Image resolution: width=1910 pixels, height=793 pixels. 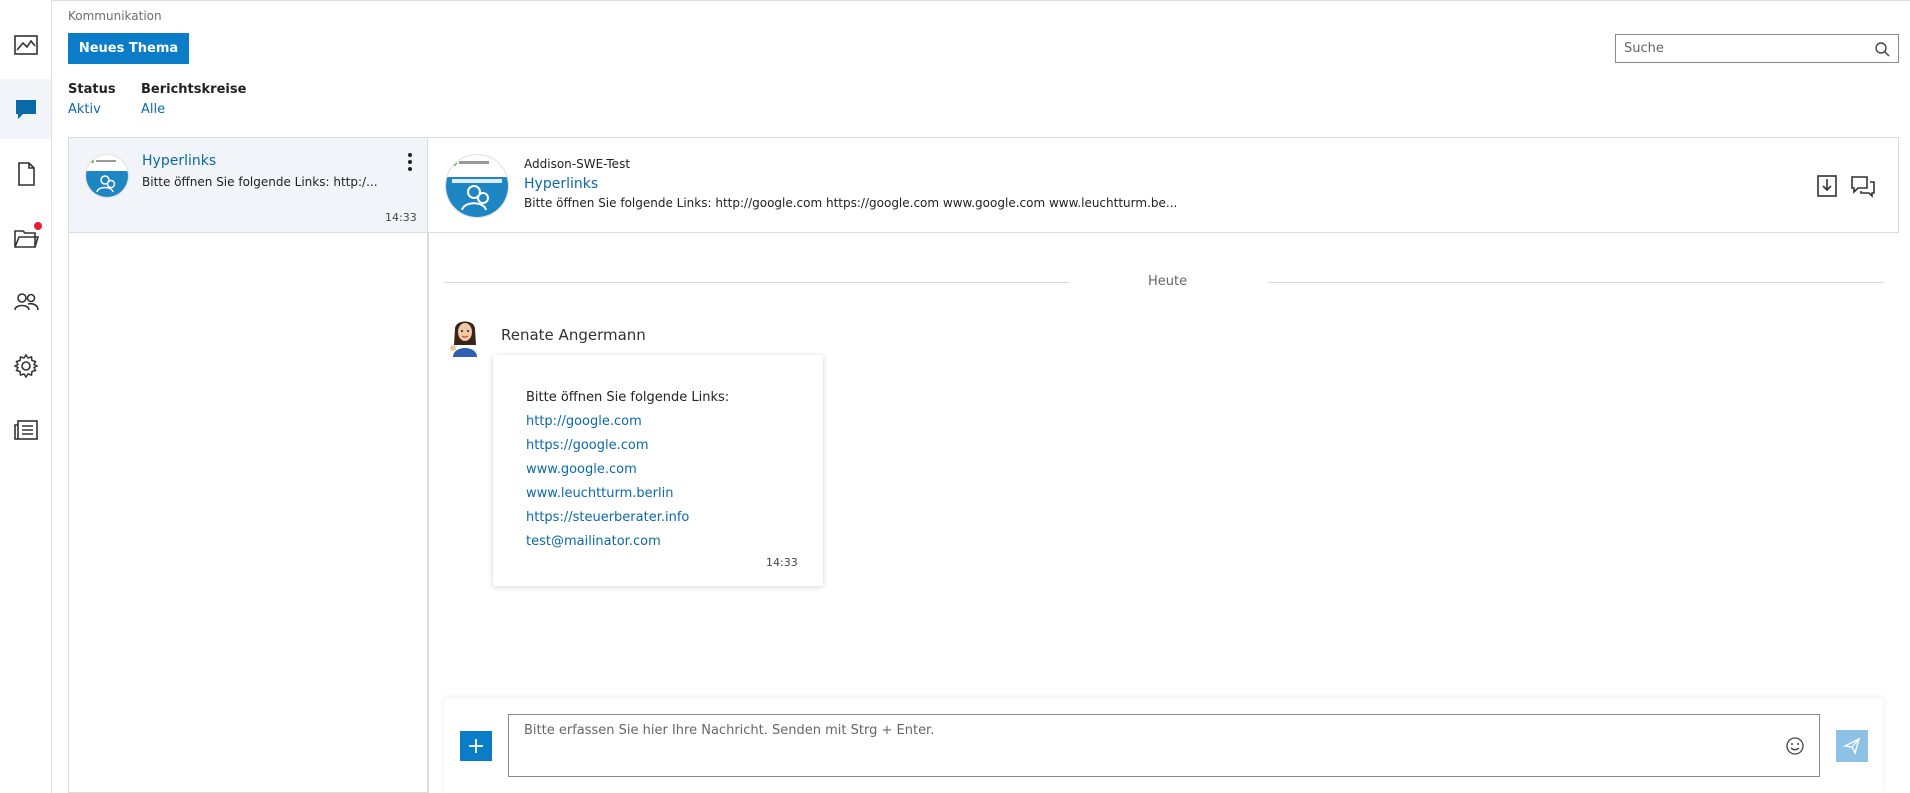 What do you see at coordinates (561, 184) in the screenshot?
I see `conversation-title: Hyperlinks` at bounding box center [561, 184].